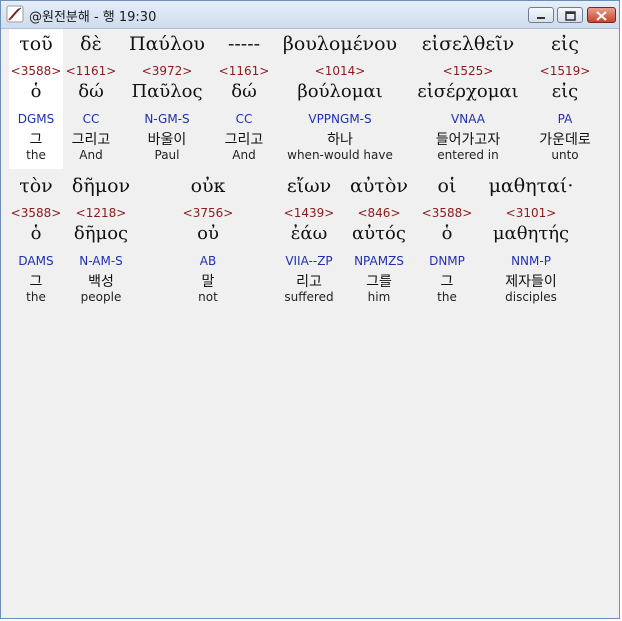 This screenshot has width=622, height=621. What do you see at coordinates (167, 71) in the screenshot?
I see `strongs-number: <3972>` at bounding box center [167, 71].